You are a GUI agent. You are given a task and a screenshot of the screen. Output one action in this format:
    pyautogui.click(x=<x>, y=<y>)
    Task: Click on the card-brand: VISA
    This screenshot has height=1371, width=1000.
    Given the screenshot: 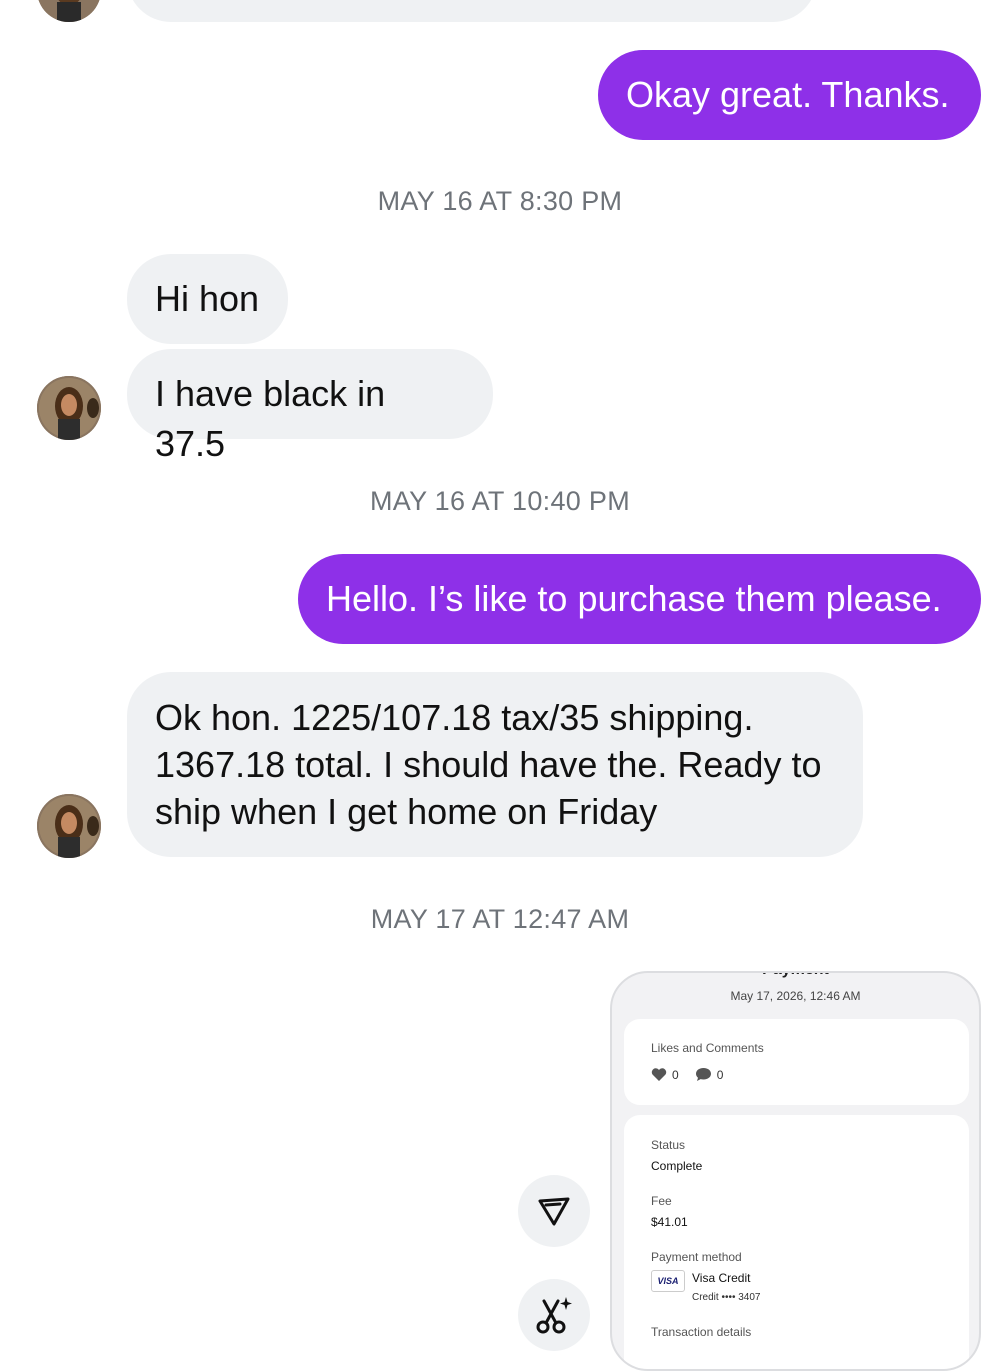 What is the action you would take?
    pyautogui.click(x=668, y=1281)
    